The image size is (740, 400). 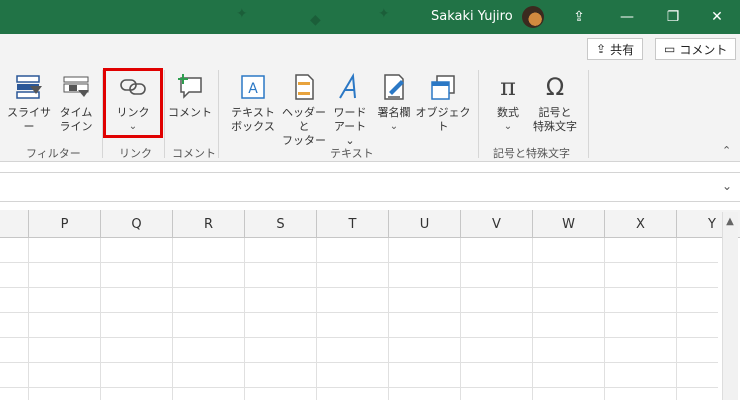 What do you see at coordinates (640, 224) in the screenshot?
I see `column-header-x: X` at bounding box center [640, 224].